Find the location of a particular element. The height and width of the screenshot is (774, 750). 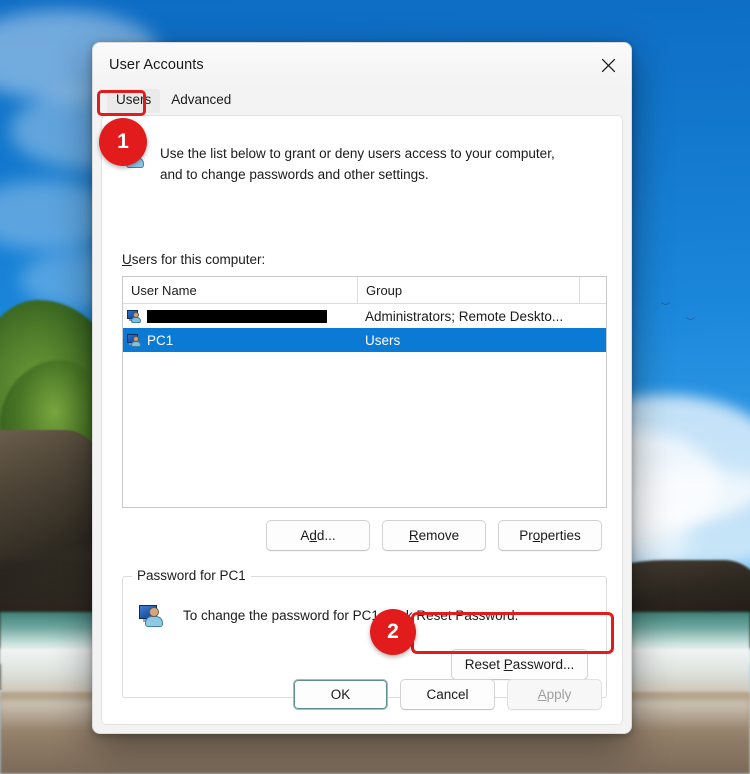

column-header-group: Group is located at coordinates (469, 290).